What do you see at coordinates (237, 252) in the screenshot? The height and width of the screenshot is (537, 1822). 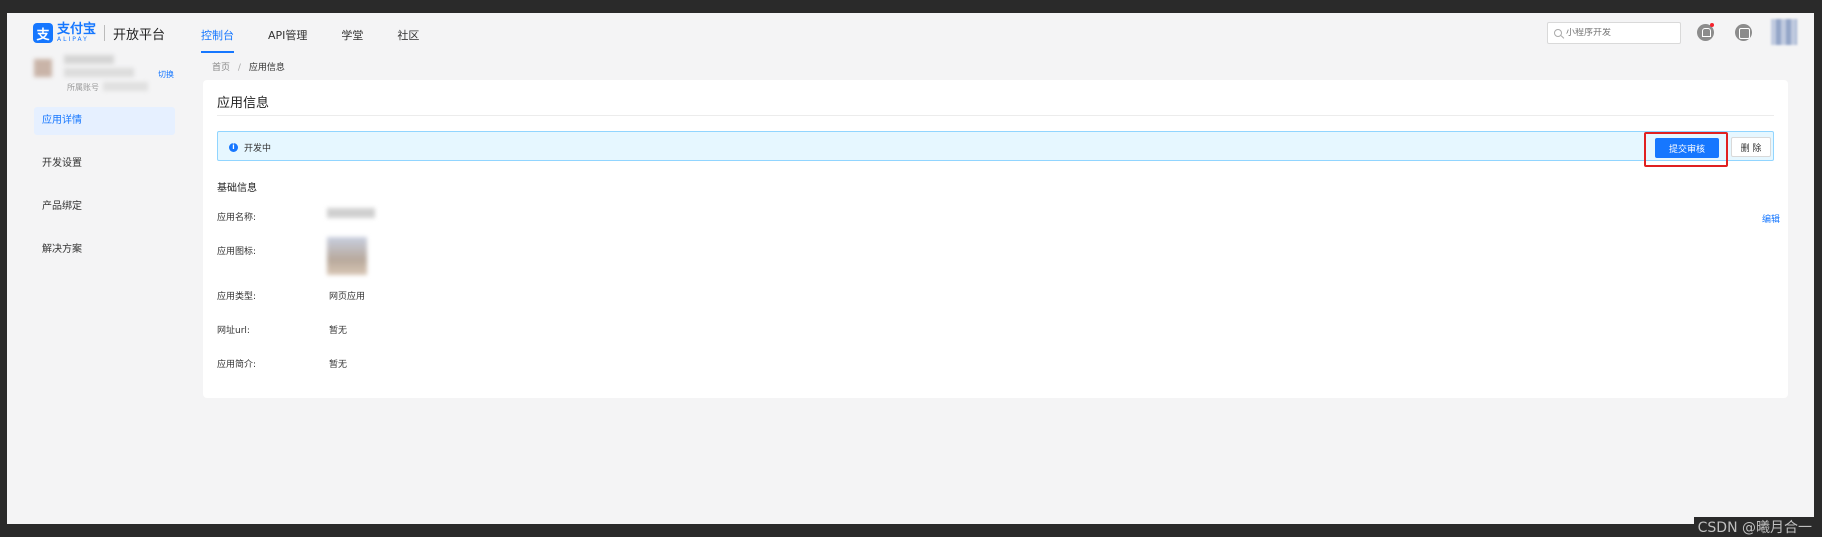 I see `field-label-app-icon: 应用图标:` at bounding box center [237, 252].